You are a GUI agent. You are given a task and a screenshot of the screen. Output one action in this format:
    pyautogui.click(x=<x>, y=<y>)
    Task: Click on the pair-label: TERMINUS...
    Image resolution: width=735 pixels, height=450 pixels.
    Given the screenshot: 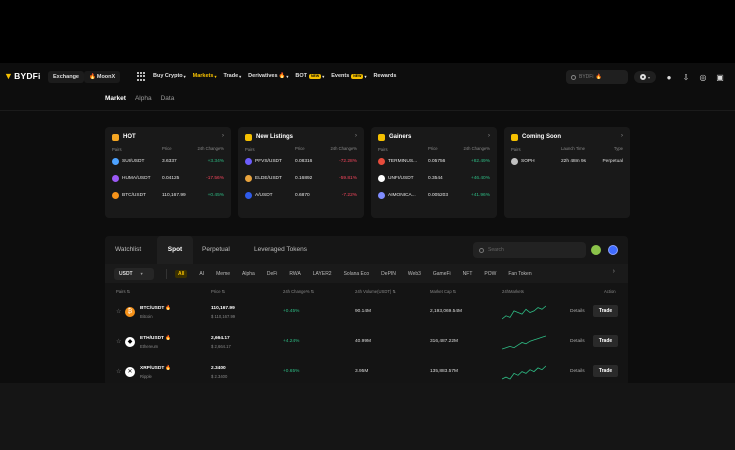 What is the action you would take?
    pyautogui.click(x=403, y=161)
    